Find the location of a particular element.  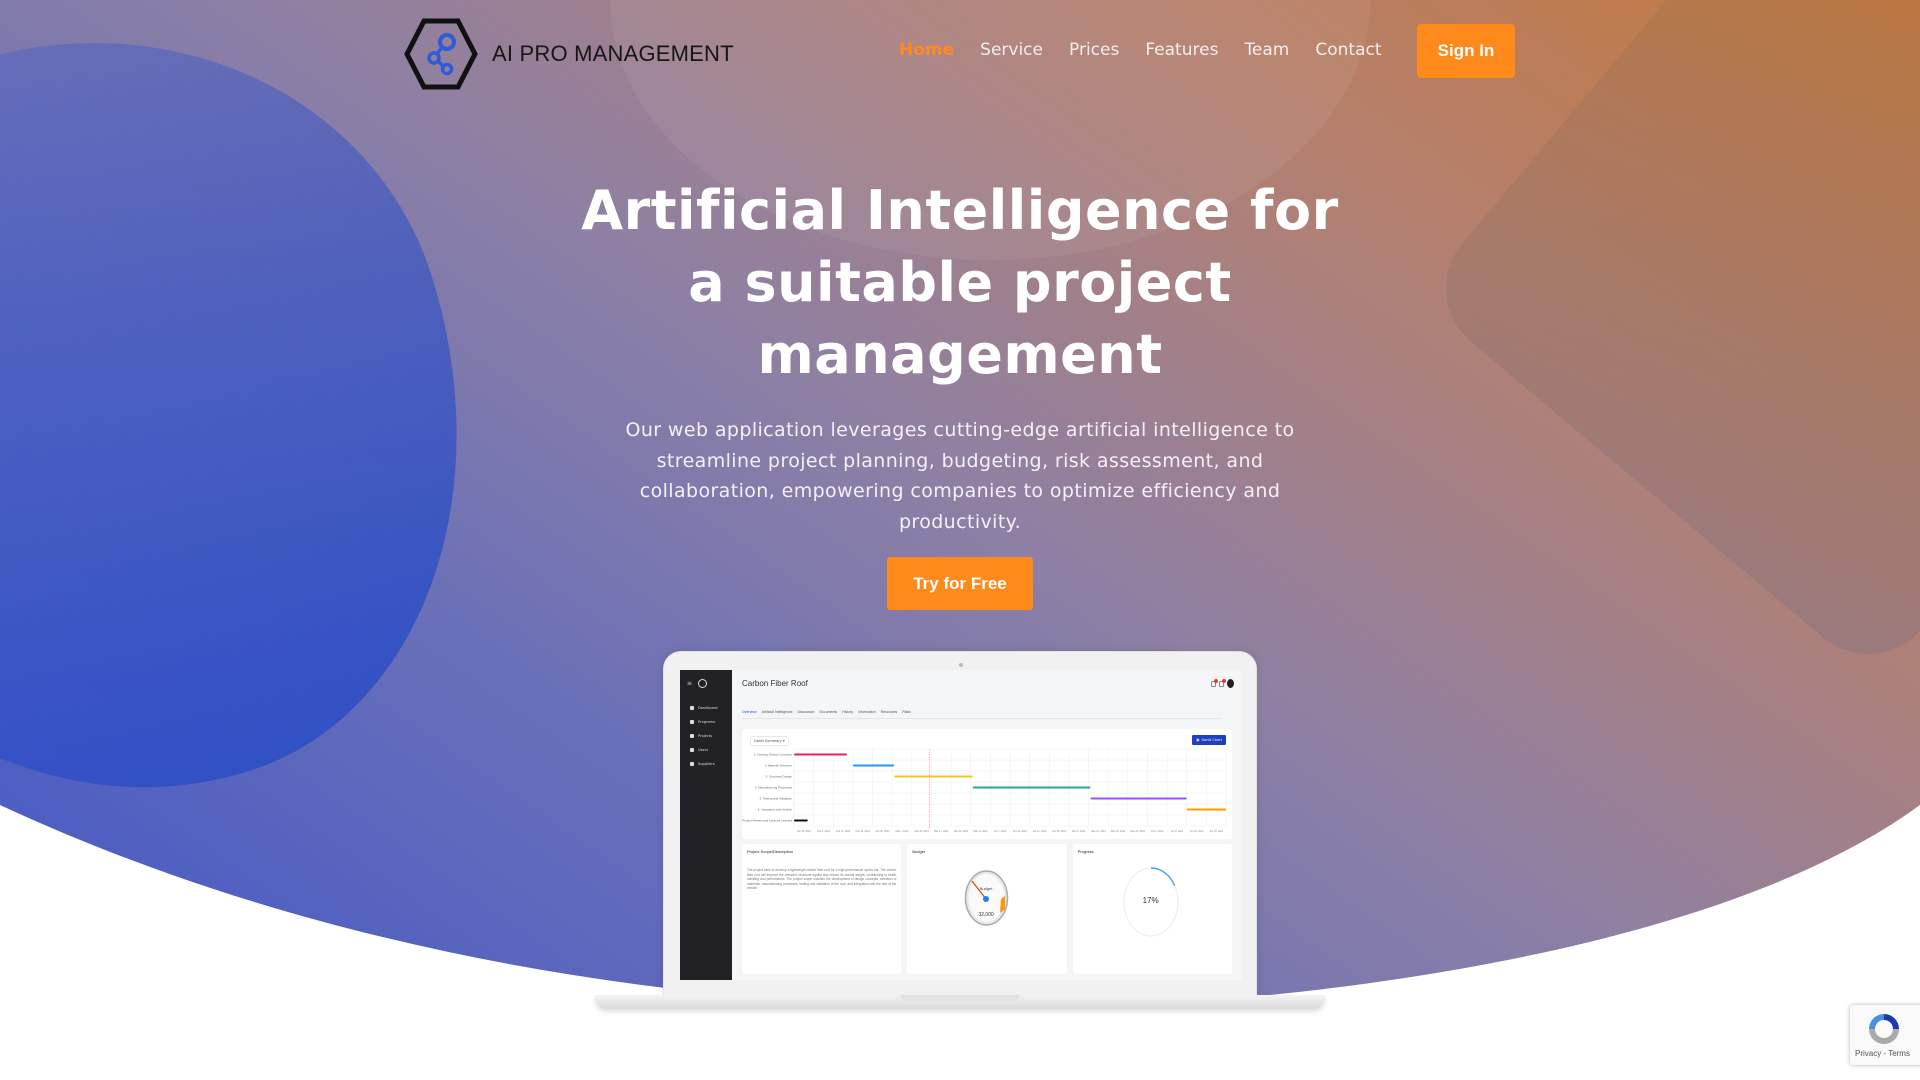

date-tick-label: Jun 23, 2024 is located at coordinates (1216, 831).